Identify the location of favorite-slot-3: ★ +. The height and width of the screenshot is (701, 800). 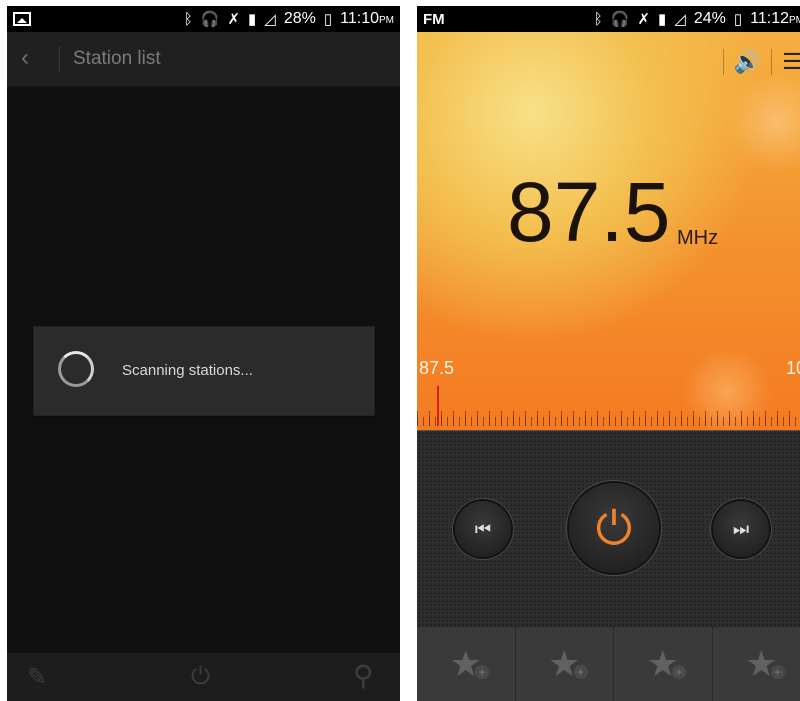
(663, 664).